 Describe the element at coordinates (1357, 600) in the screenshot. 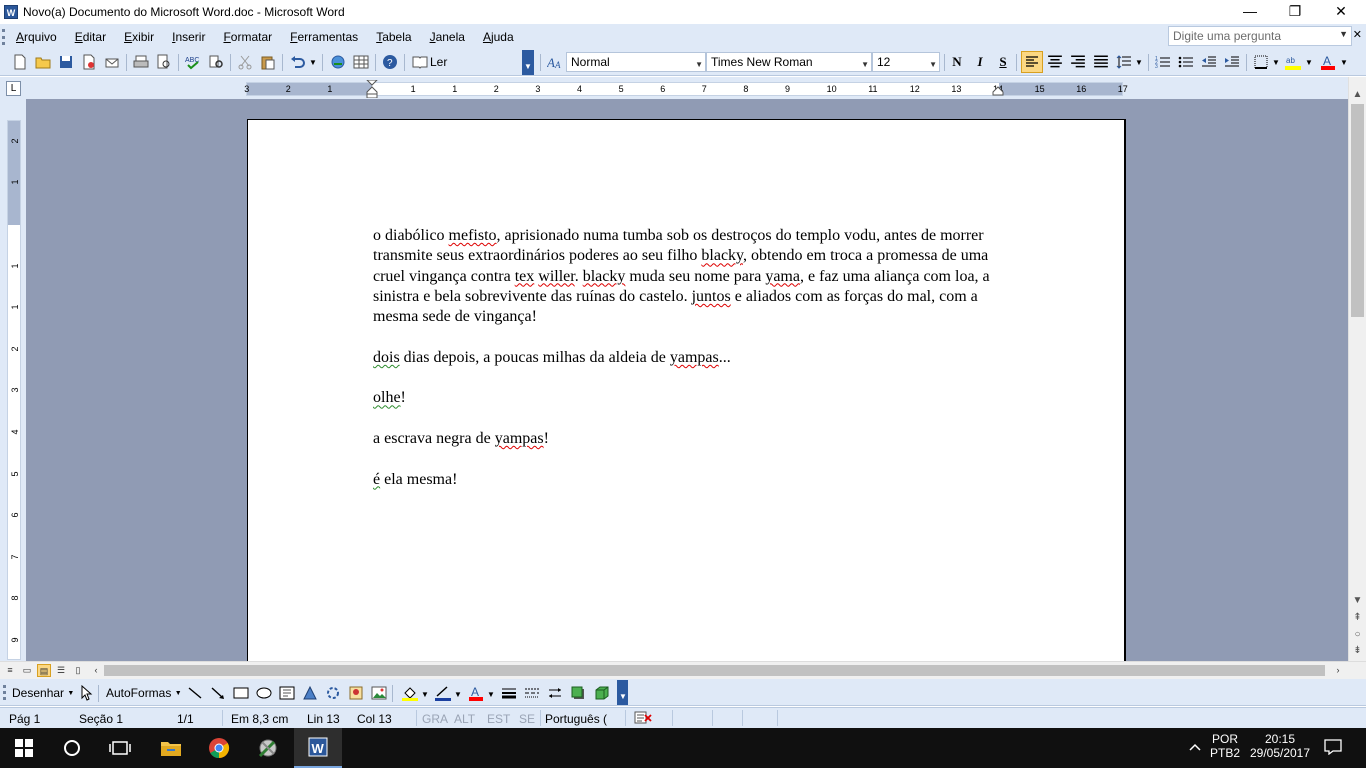

I see `scroll-down-icon: ▼` at that location.